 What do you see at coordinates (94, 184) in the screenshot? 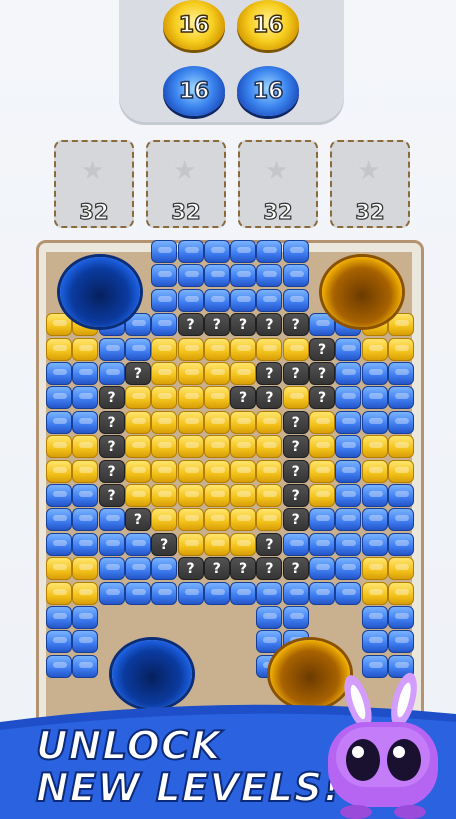
I see `empty-slot-1: ★ 32` at bounding box center [94, 184].